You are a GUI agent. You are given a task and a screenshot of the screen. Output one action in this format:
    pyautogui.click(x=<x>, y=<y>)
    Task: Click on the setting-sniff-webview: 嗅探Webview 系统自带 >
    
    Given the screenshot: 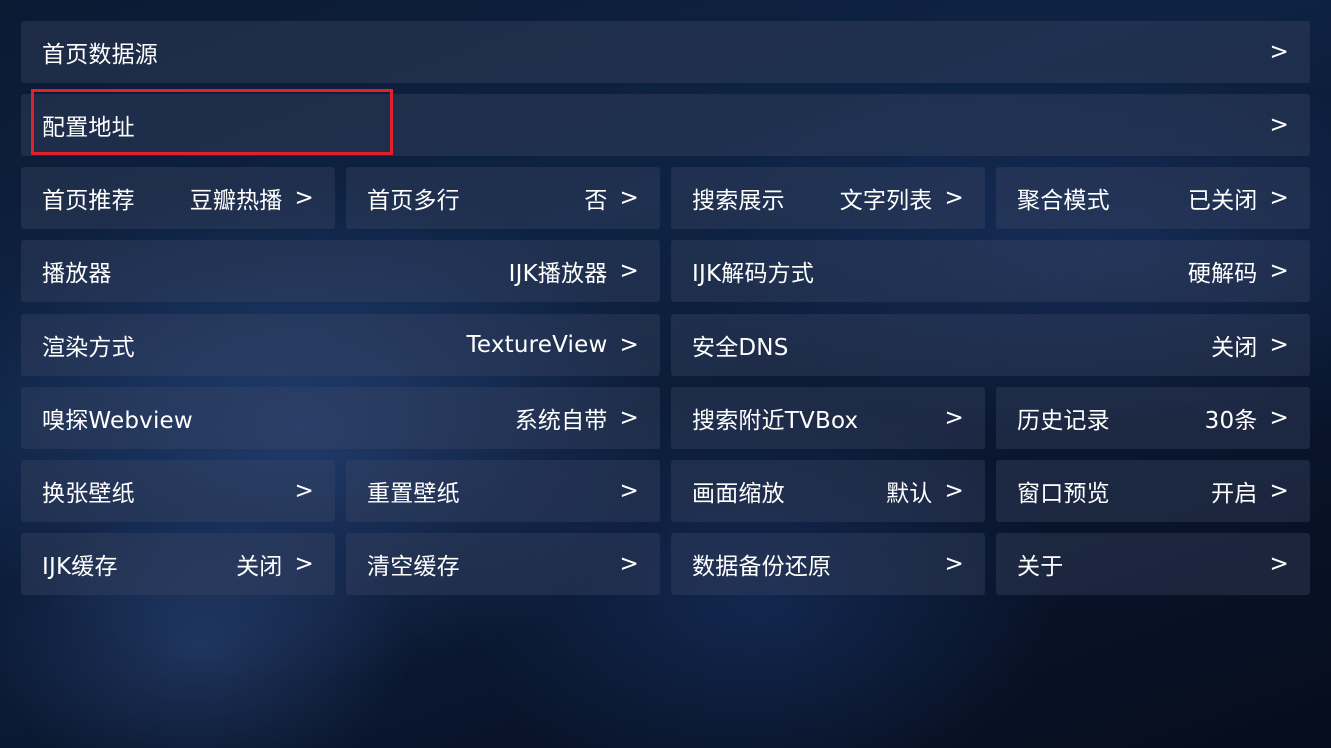 What is the action you would take?
    pyautogui.click(x=340, y=418)
    